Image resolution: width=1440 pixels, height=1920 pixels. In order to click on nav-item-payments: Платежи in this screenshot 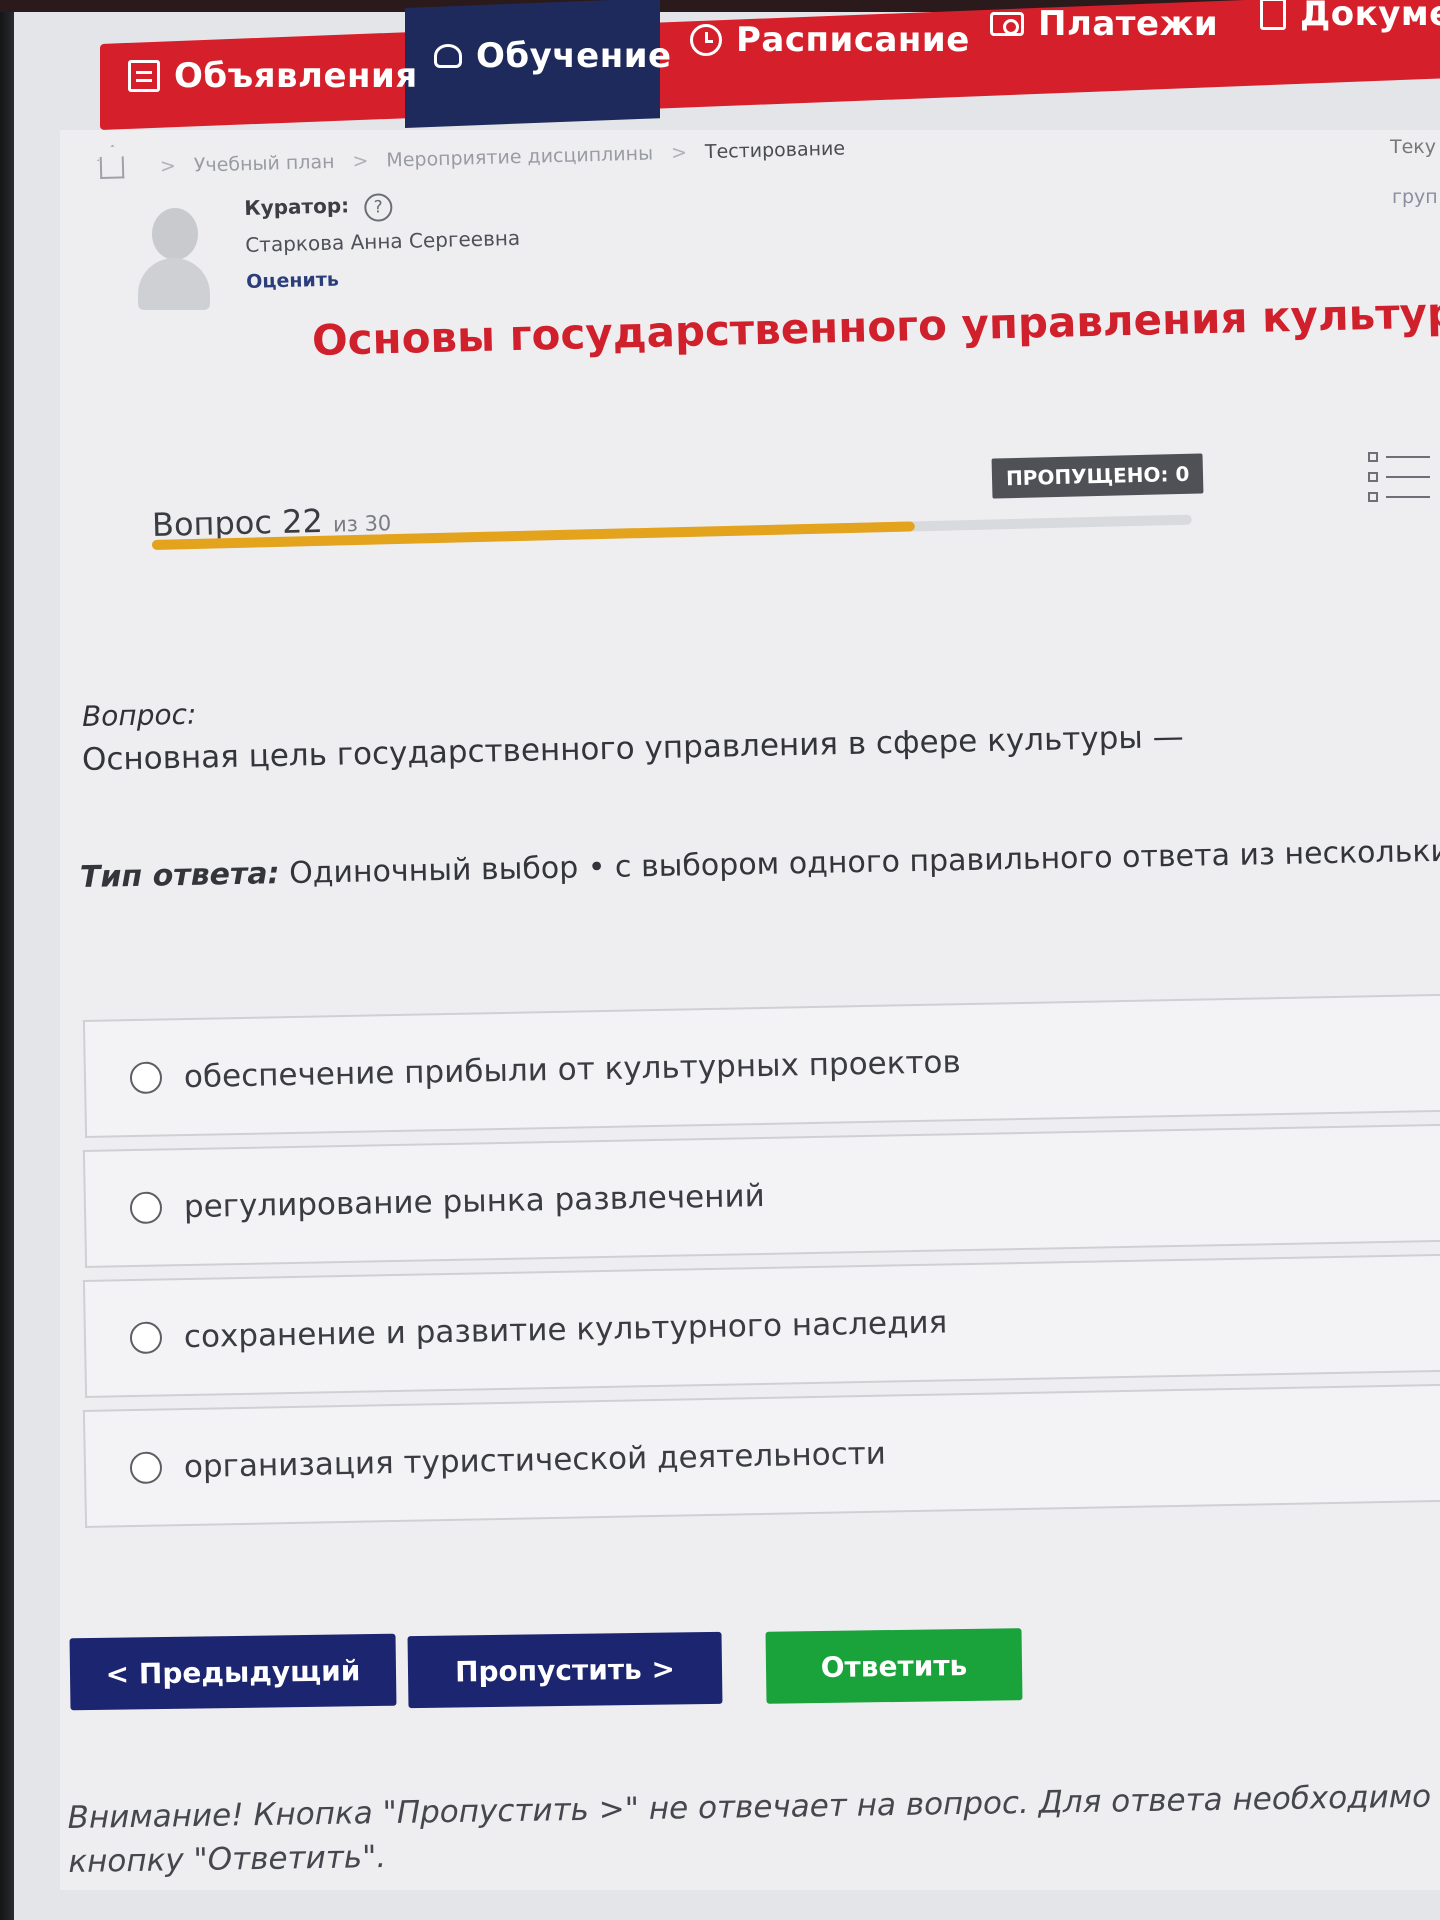, I will do `click(1104, 24)`.